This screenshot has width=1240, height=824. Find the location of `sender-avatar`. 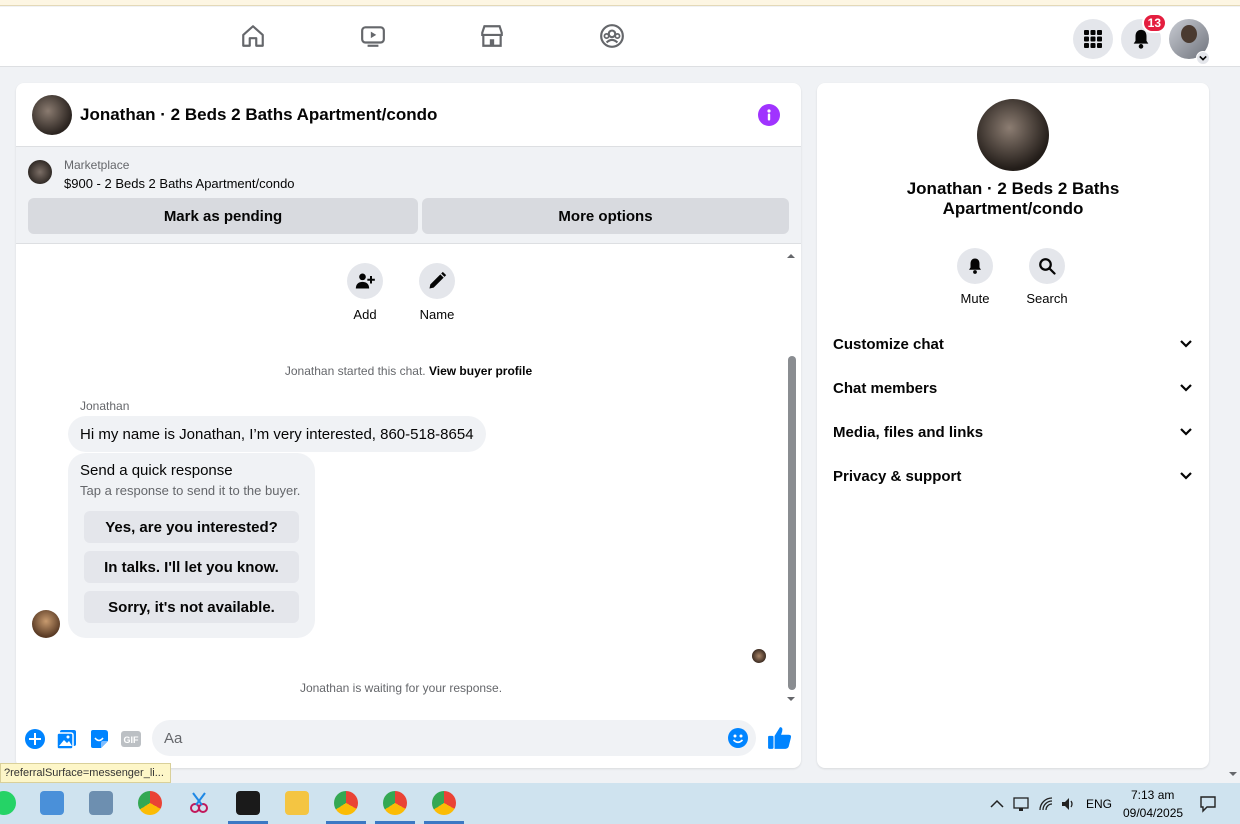

sender-avatar is located at coordinates (46, 624).